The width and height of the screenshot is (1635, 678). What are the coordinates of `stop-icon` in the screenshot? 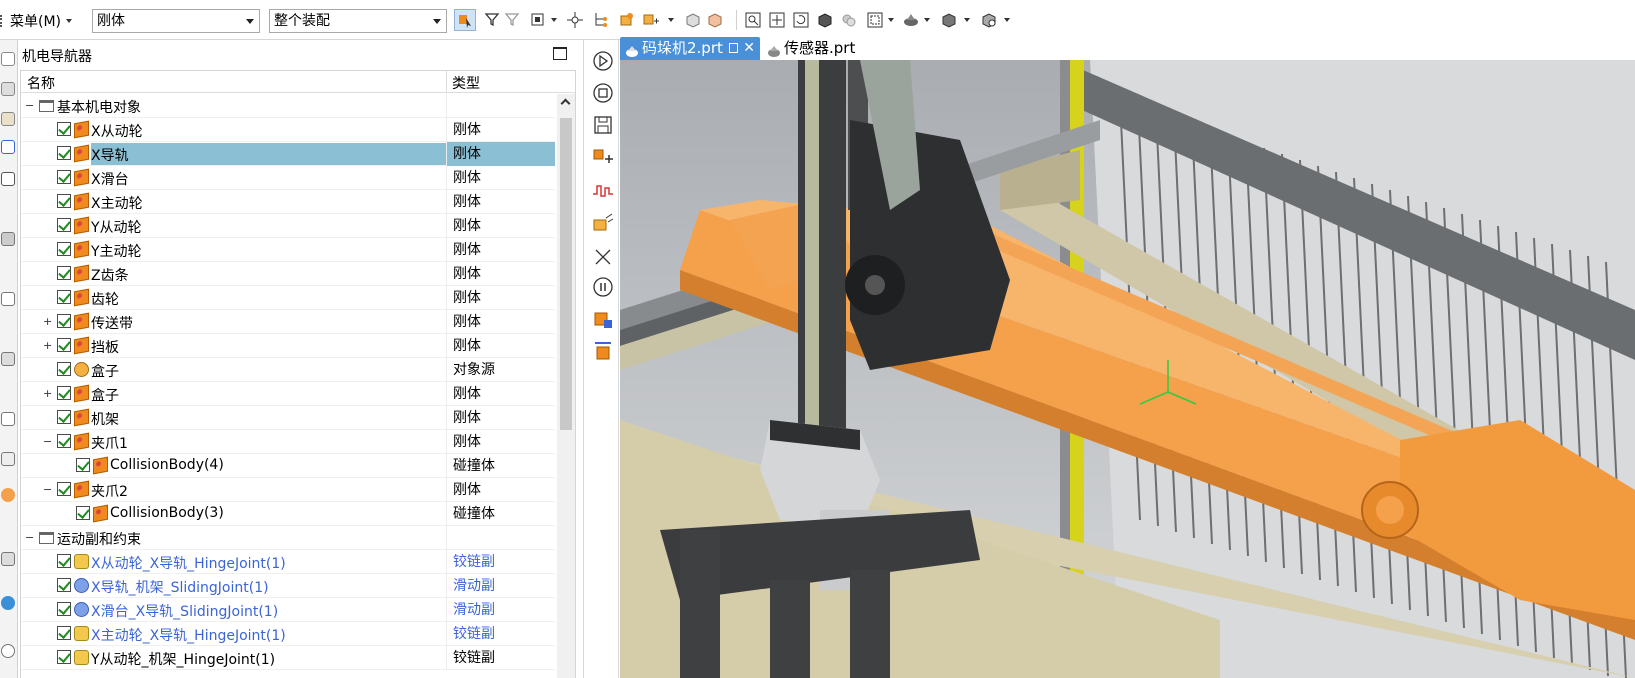 It's located at (603, 93).